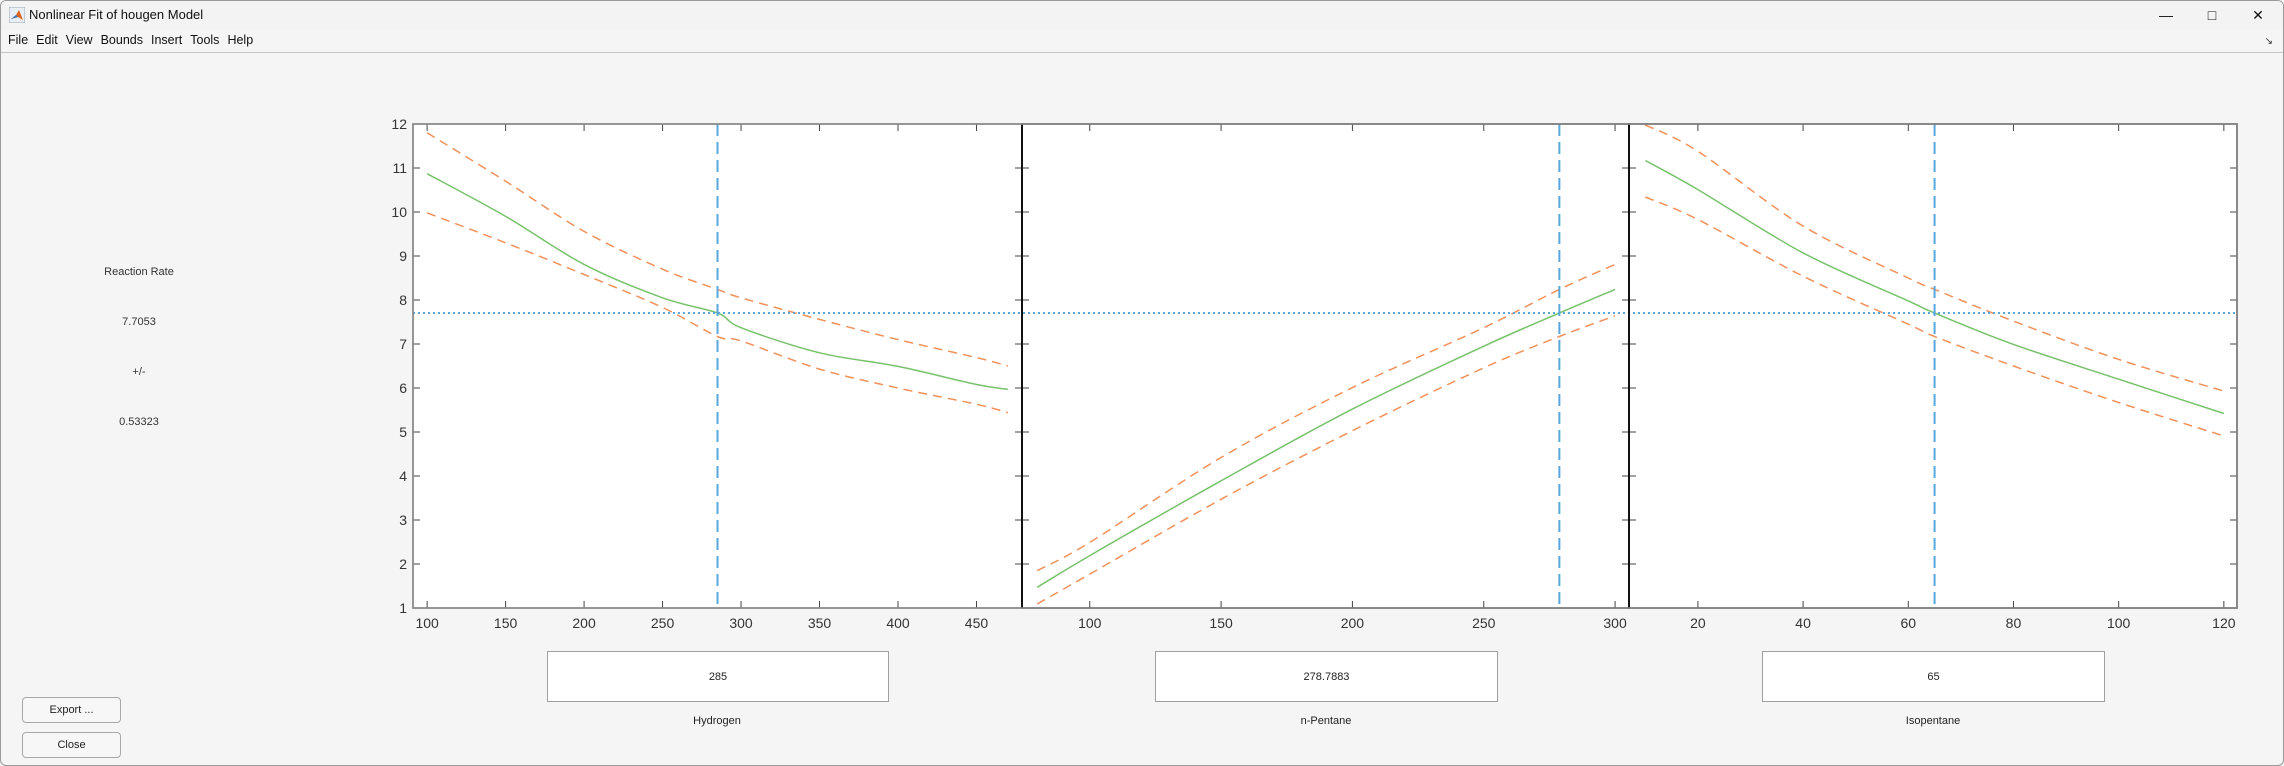  I want to click on x-tick-label: 80, so click(2014, 623).